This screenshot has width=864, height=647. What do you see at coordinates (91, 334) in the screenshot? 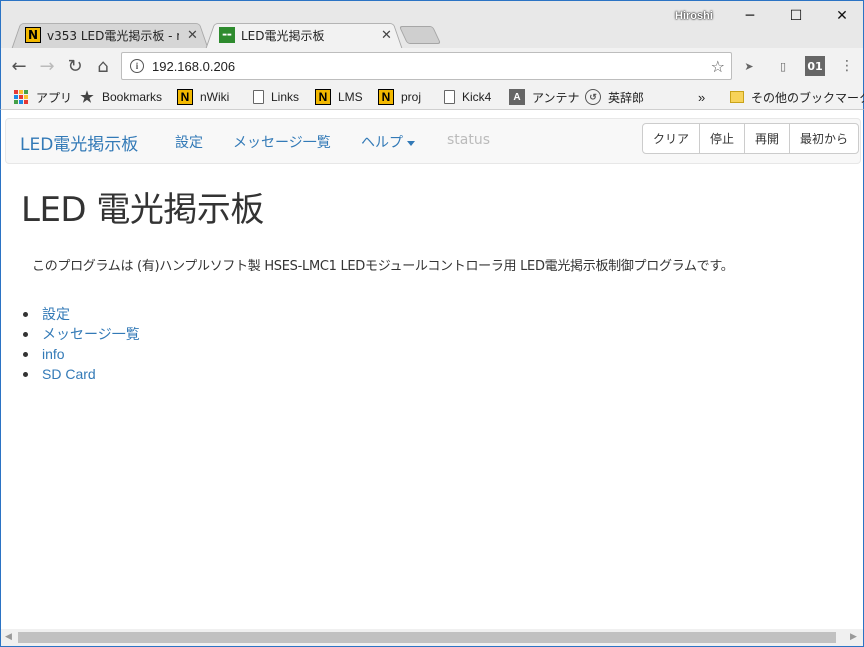
I see `link-messages: メッセージ一覧` at bounding box center [91, 334].